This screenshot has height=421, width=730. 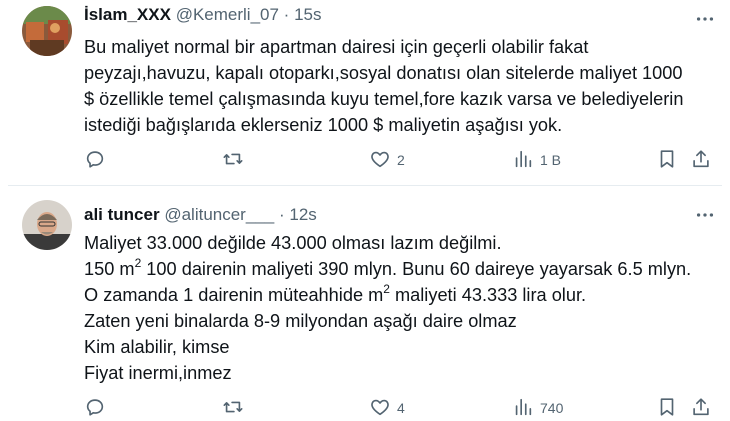 I want to click on tweet-header: ali tuncer @alituncer___ · 12s, so click(x=200, y=215).